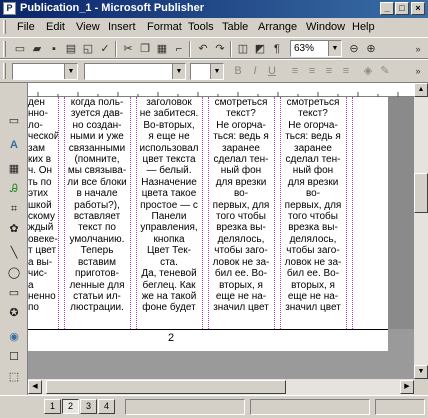 This screenshot has width=428, height=418. Describe the element at coordinates (208, 340) in the screenshot. I see `page-footer-area: 2` at that location.